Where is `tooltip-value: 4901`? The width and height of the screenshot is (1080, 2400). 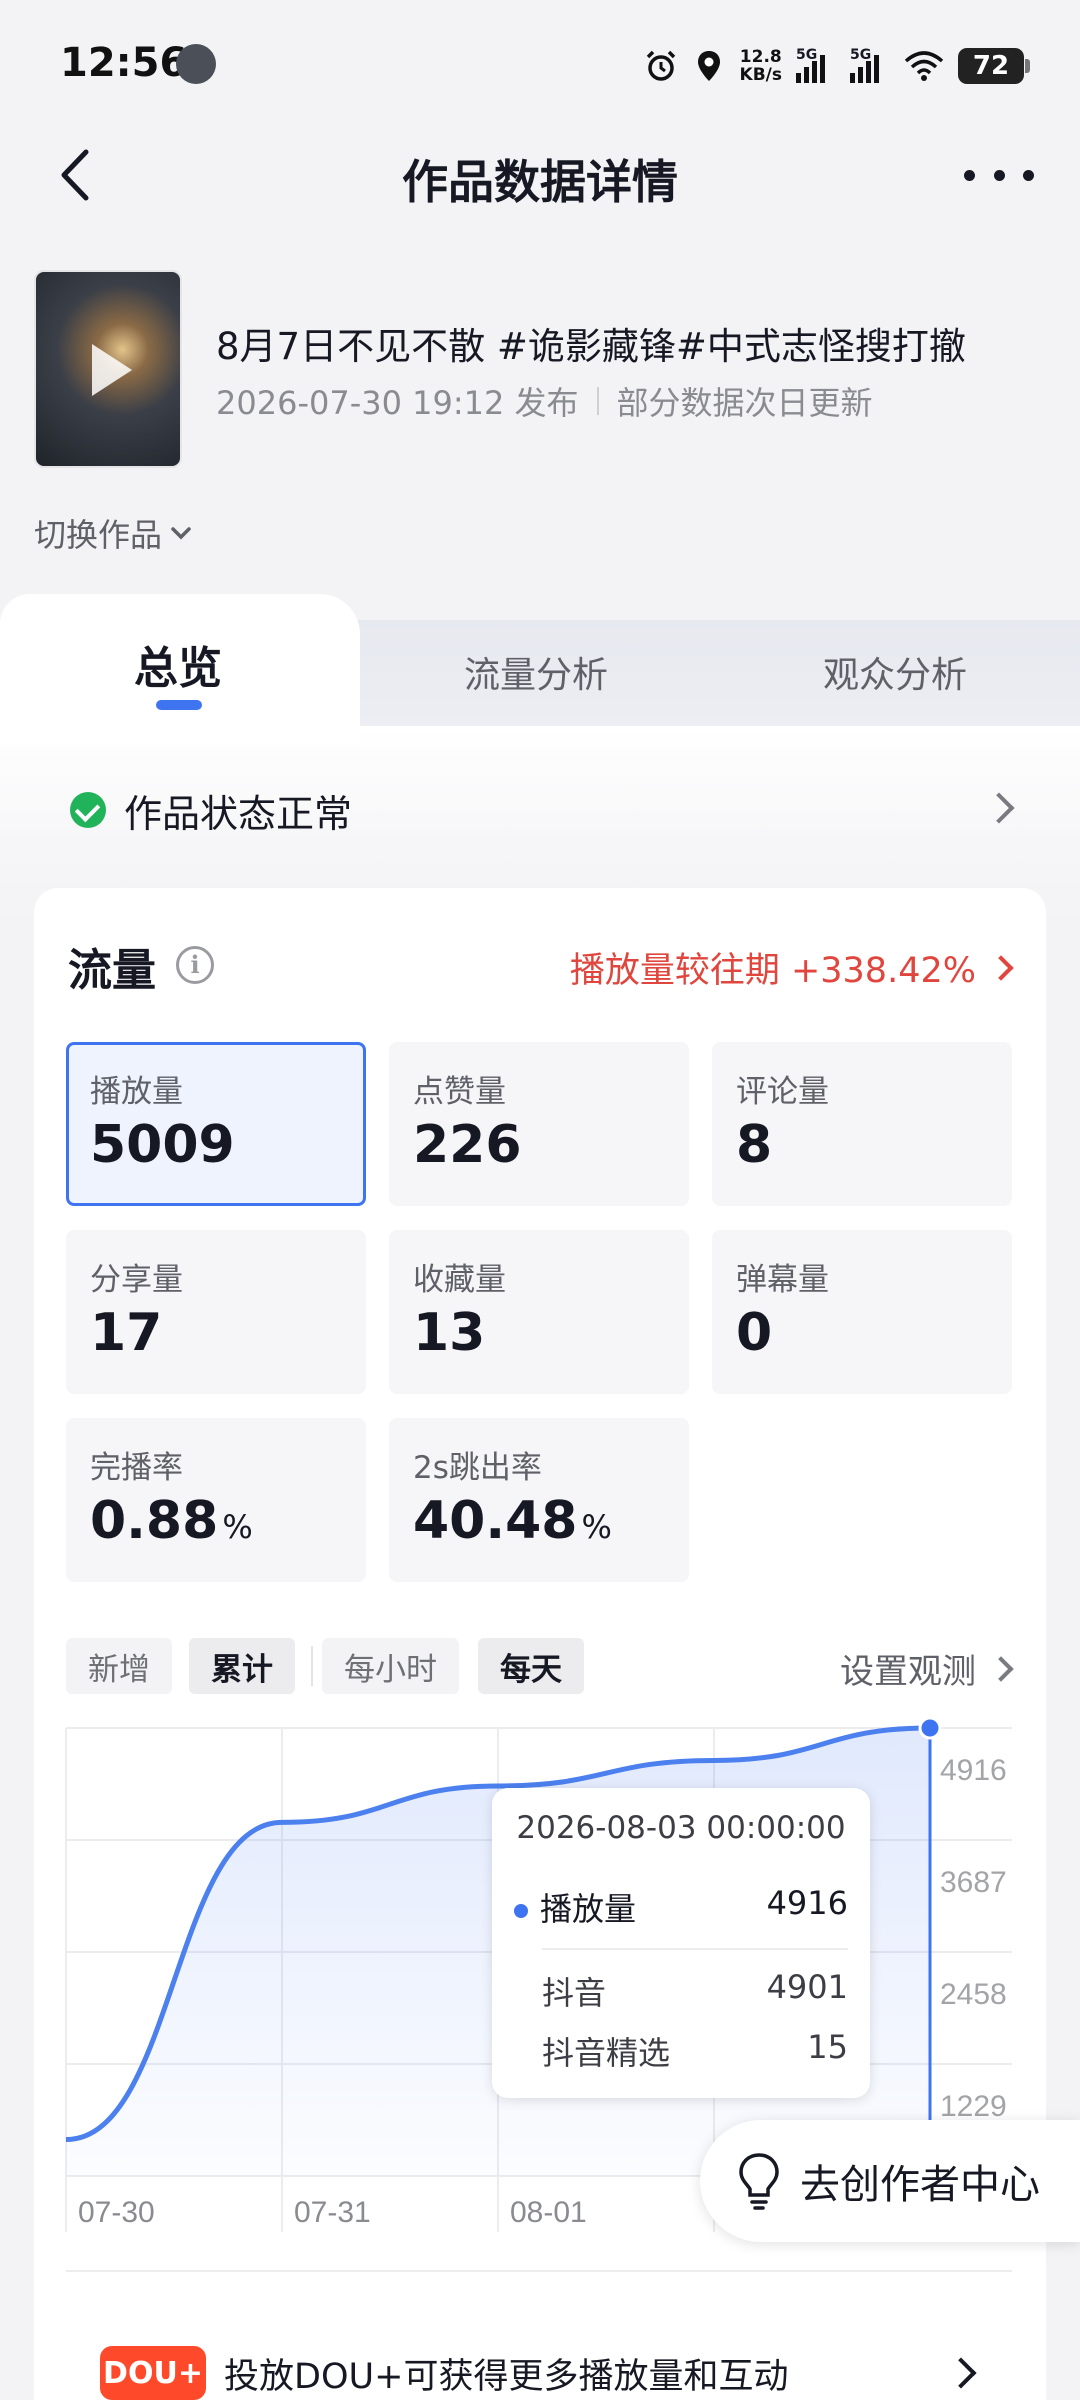 tooltip-value: 4901 is located at coordinates (807, 1987).